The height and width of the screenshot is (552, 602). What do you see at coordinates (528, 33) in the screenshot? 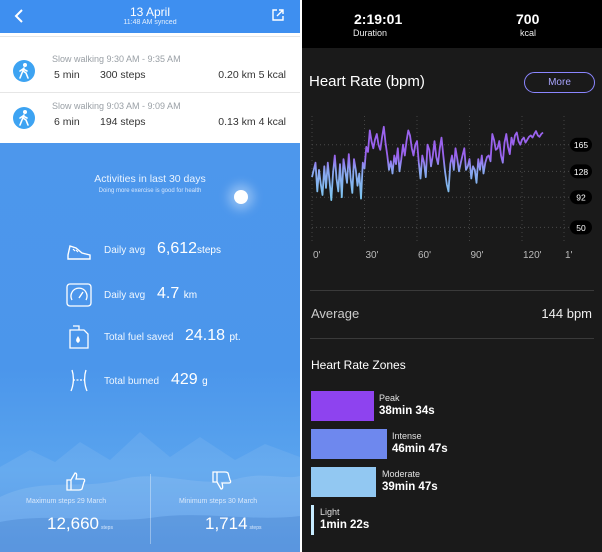
I see `kcal-label: kcal` at bounding box center [528, 33].